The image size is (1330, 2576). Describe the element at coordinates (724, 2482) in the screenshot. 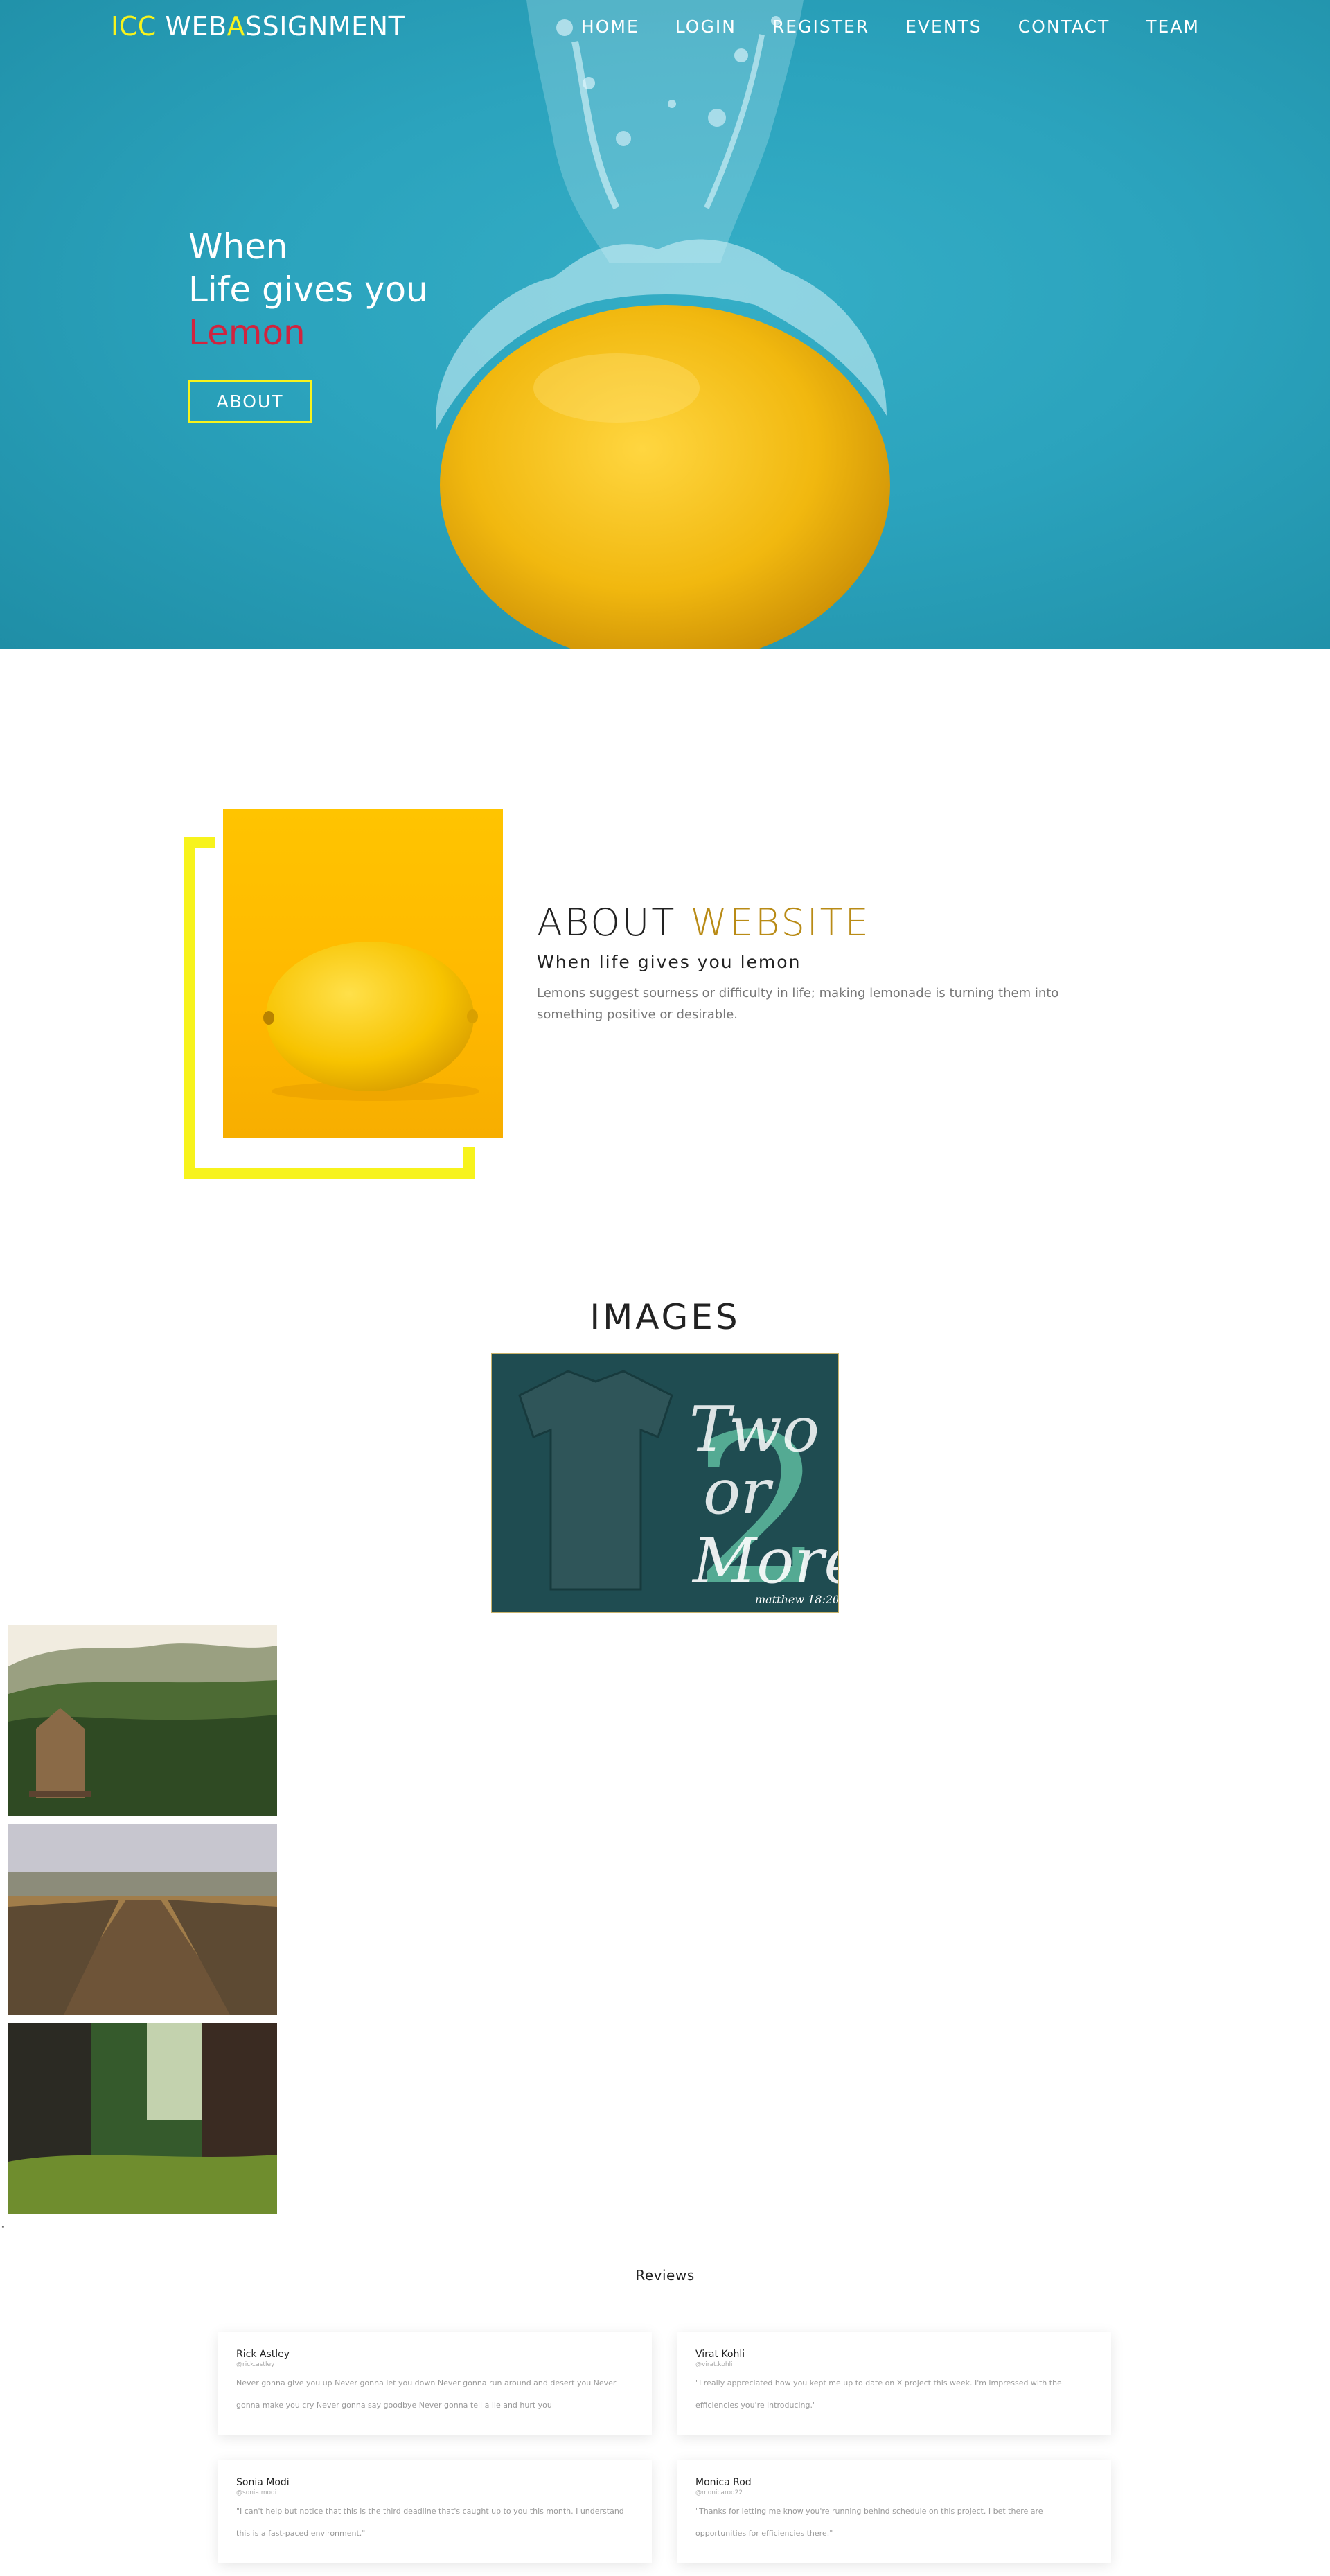

I see `review-name: Monica Rod` at that location.